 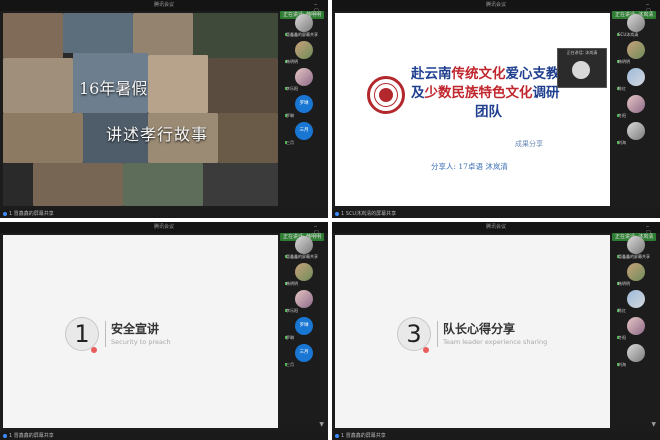 I want to click on participant-item: SCU沐岚清, so click(x=636, y=25).